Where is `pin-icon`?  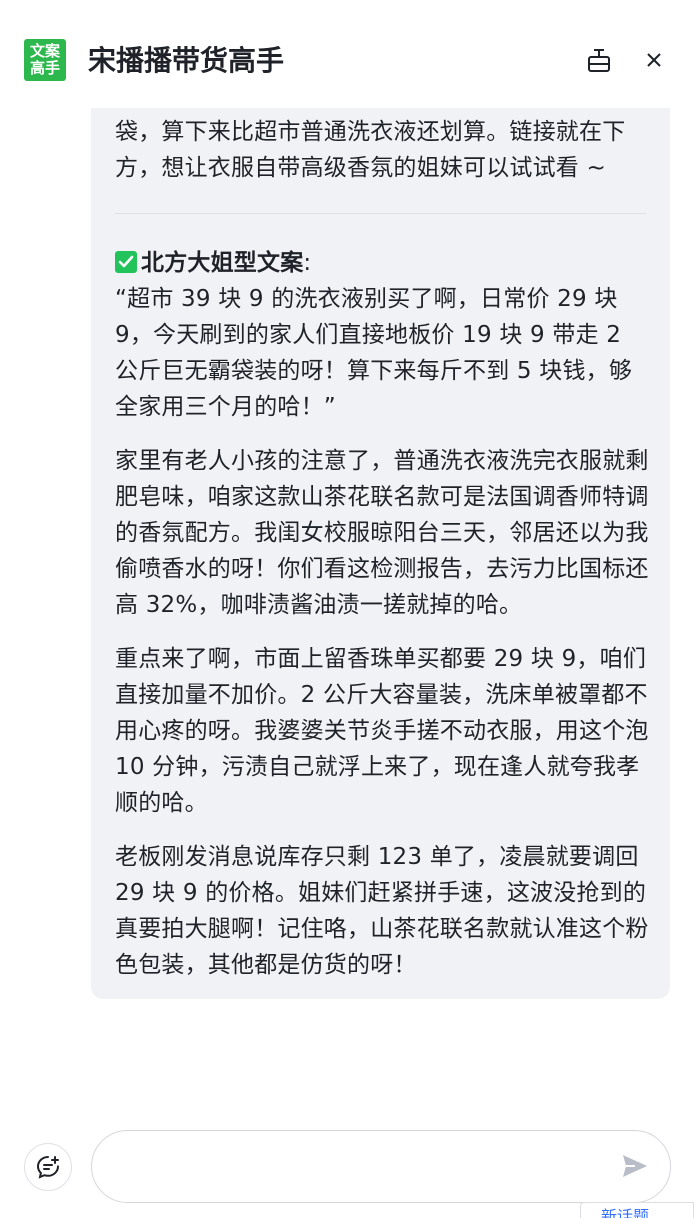
pin-icon is located at coordinates (599, 60).